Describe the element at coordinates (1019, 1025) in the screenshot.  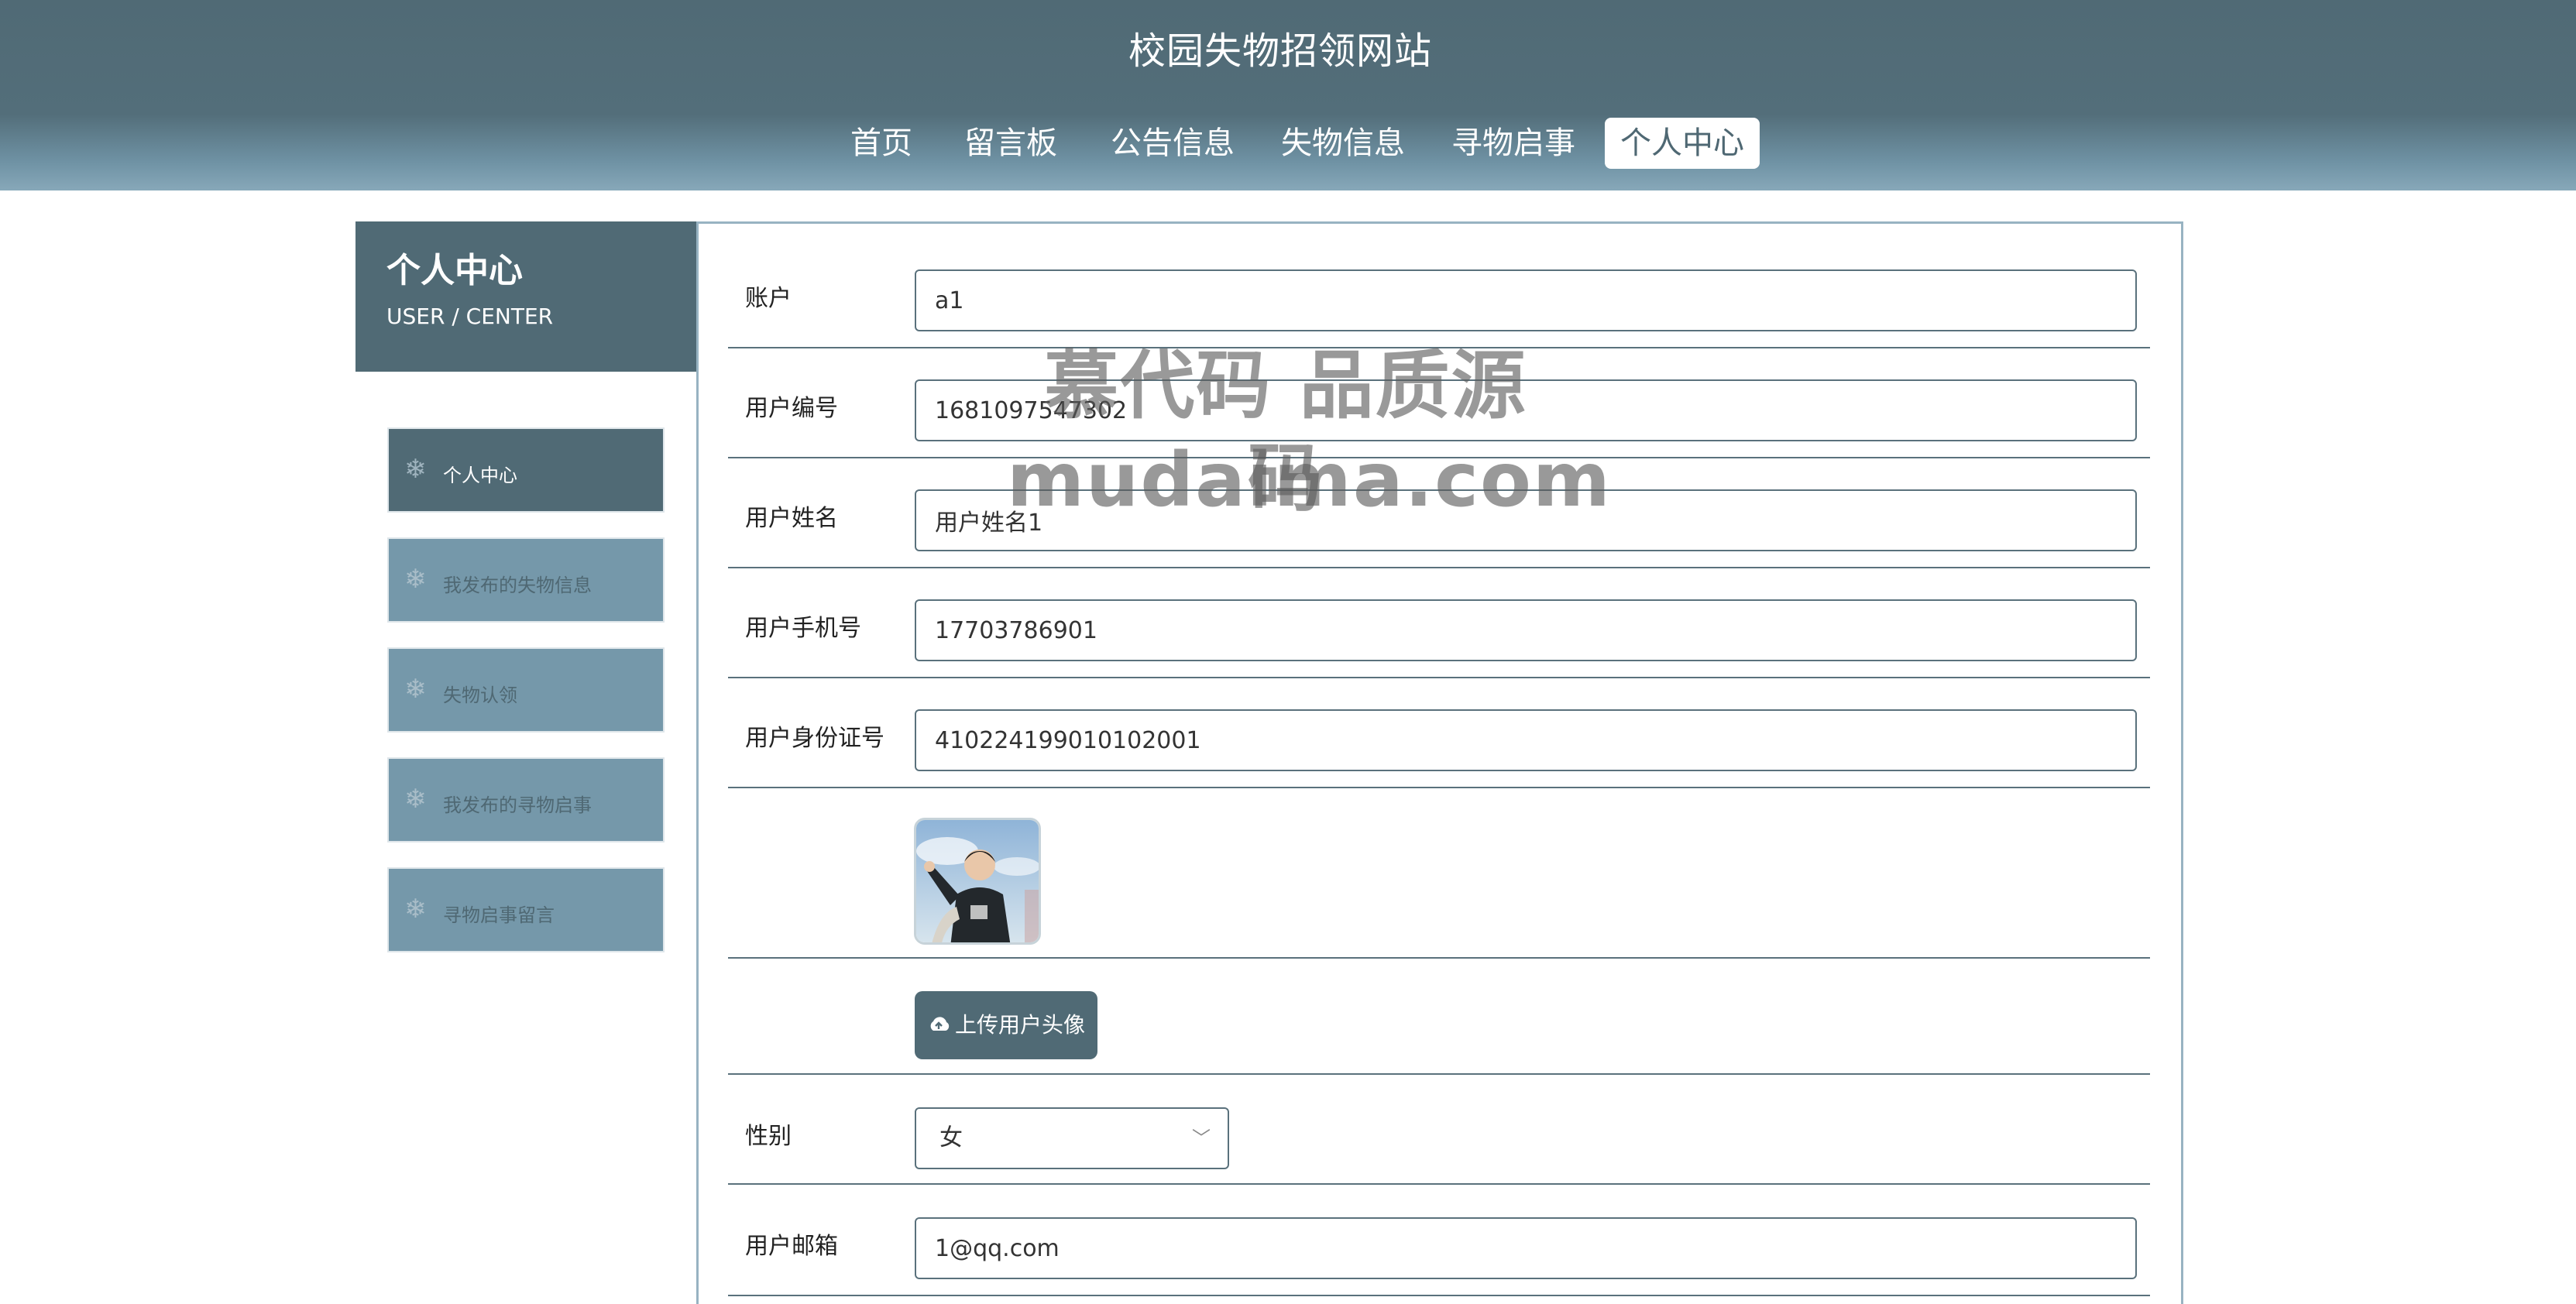
I see `upload-avatar-label: 上传用户头像` at that location.